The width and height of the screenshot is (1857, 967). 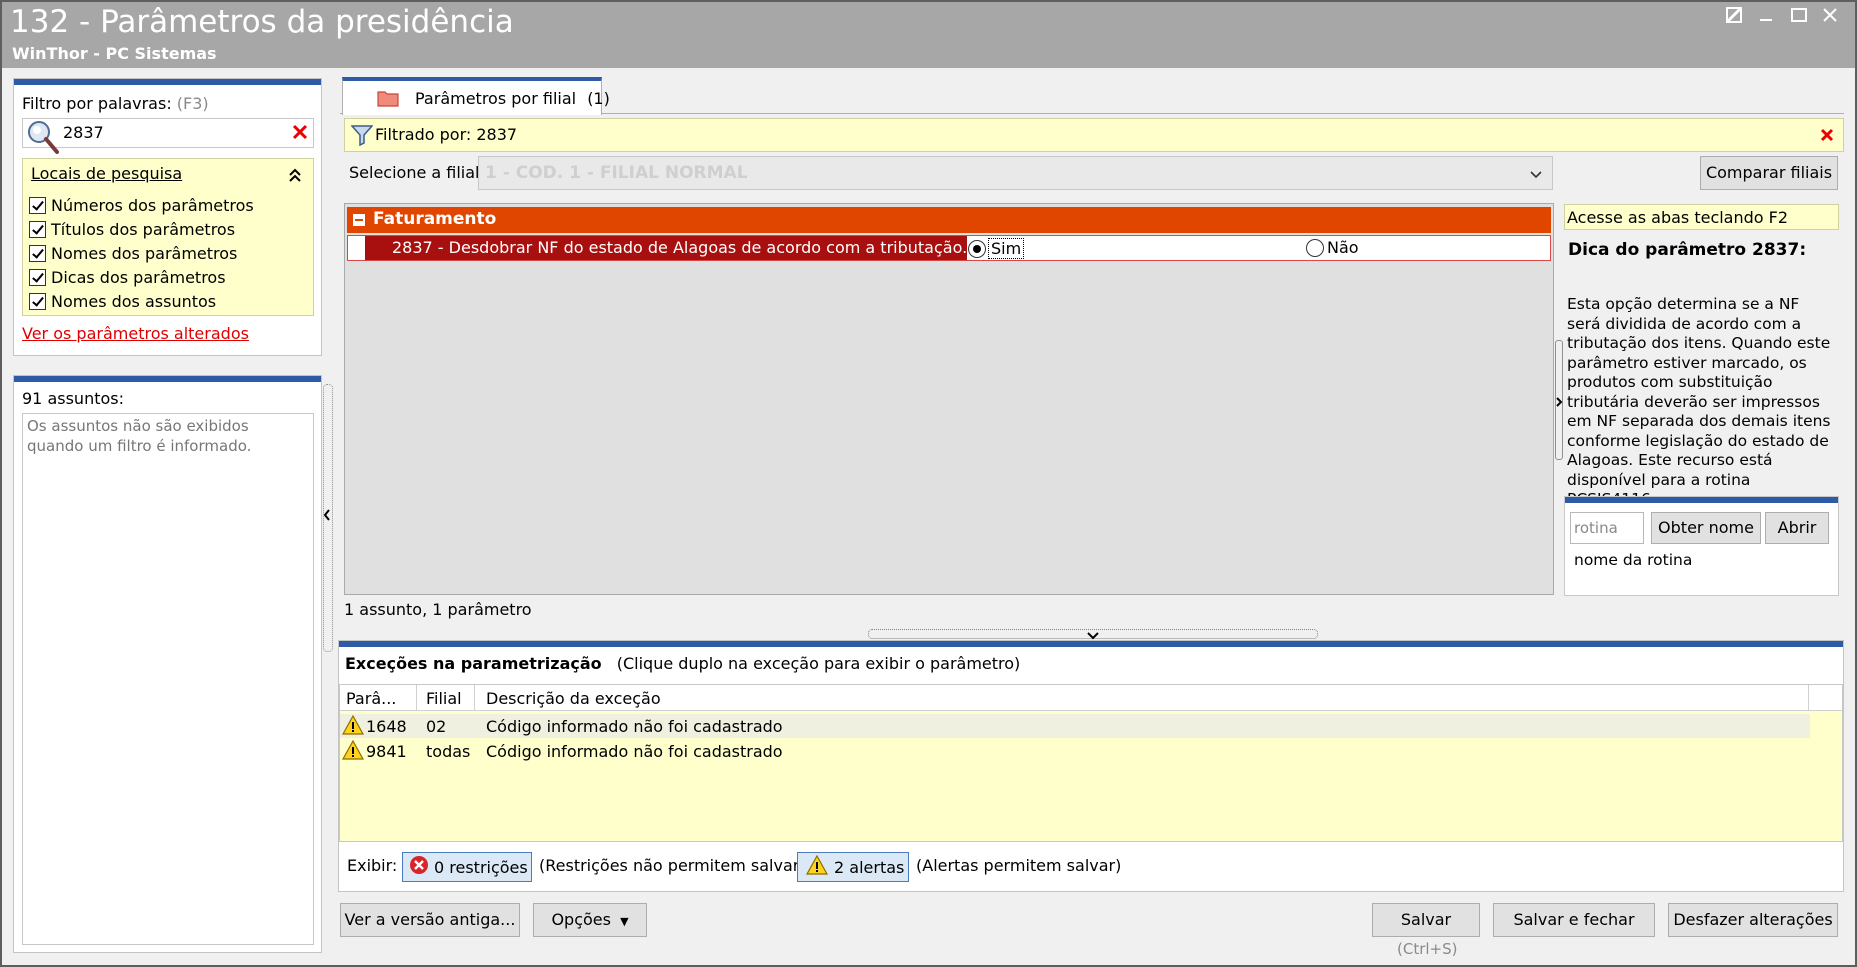 I want to click on alerts-toggle-button: 2 alertas, so click(x=853, y=867).